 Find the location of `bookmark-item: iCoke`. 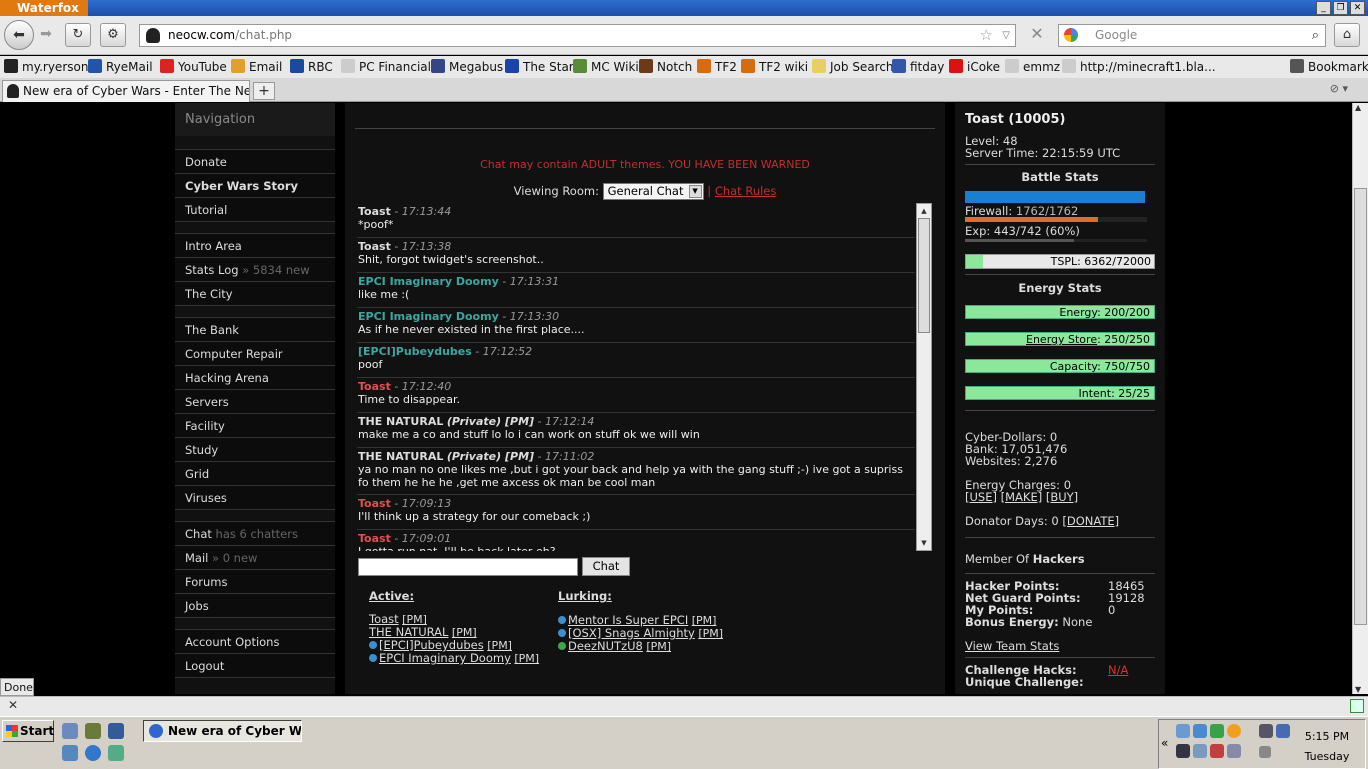

bookmark-item: iCoke is located at coordinates (974, 67).